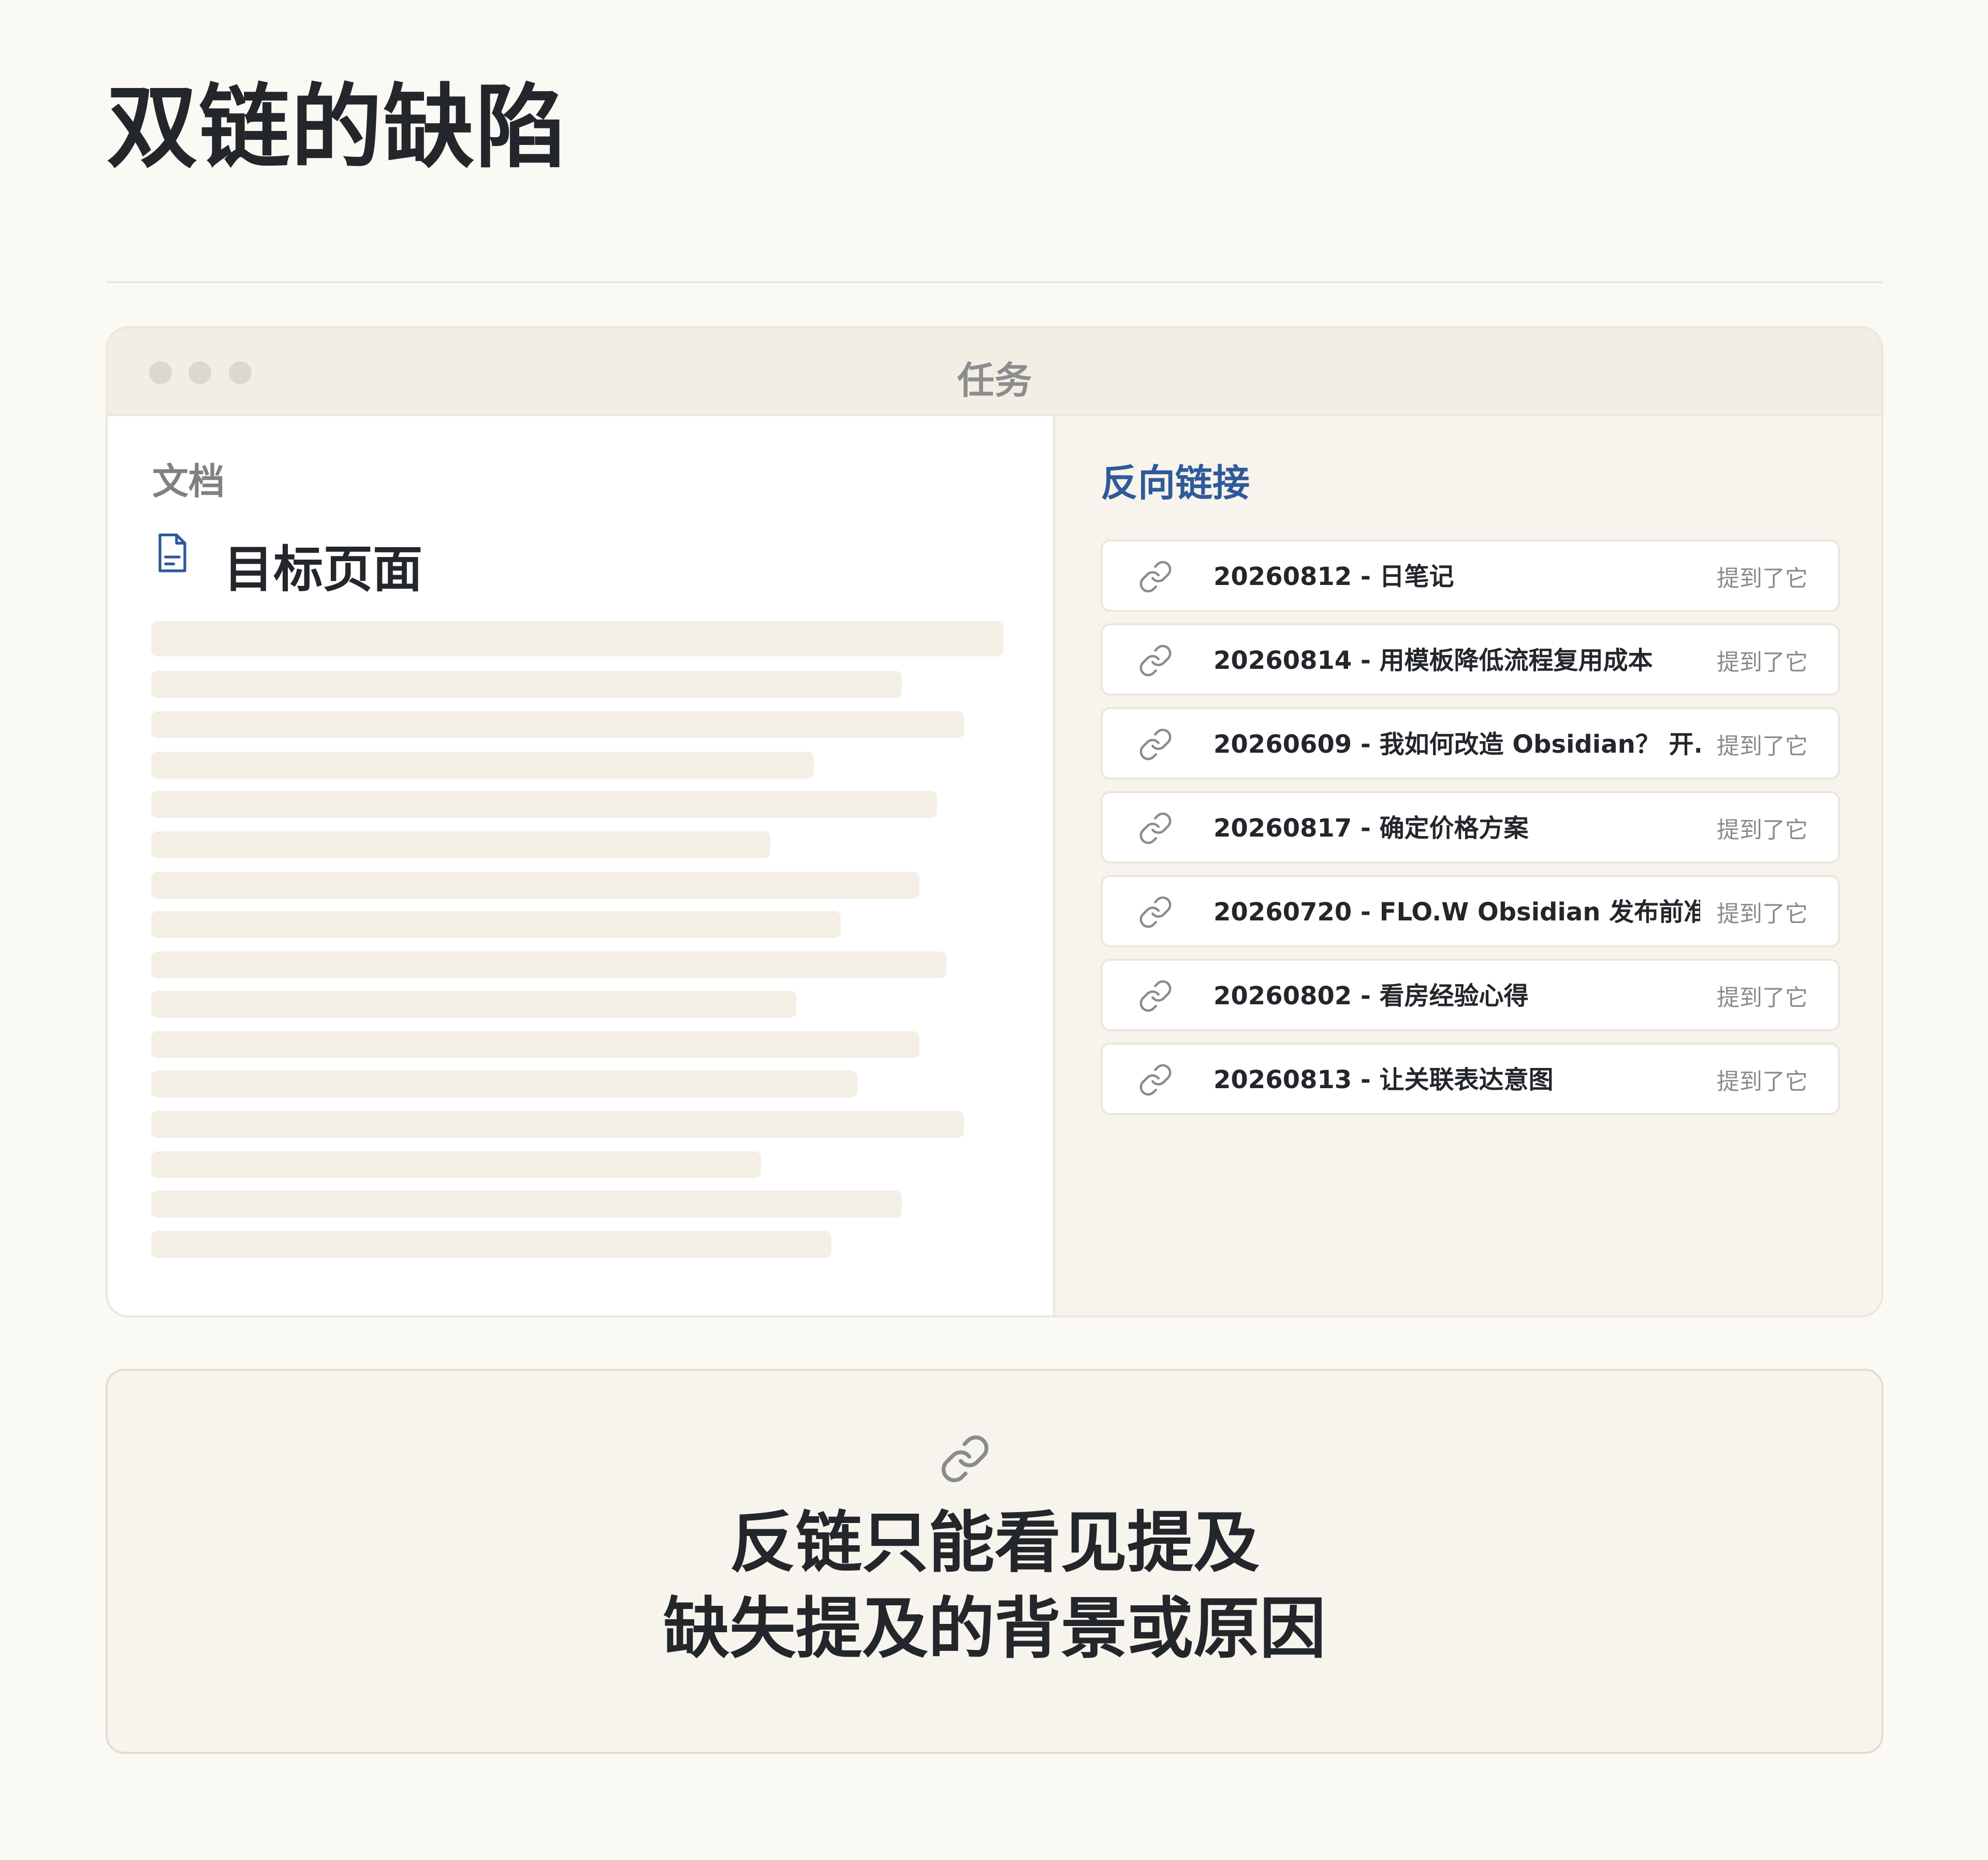  What do you see at coordinates (172, 553) in the screenshot?
I see `document-icon` at bounding box center [172, 553].